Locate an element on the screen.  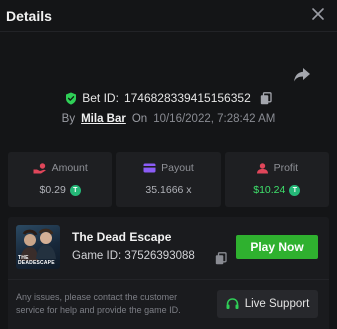
play-now-button: Play Now is located at coordinates (277, 247).